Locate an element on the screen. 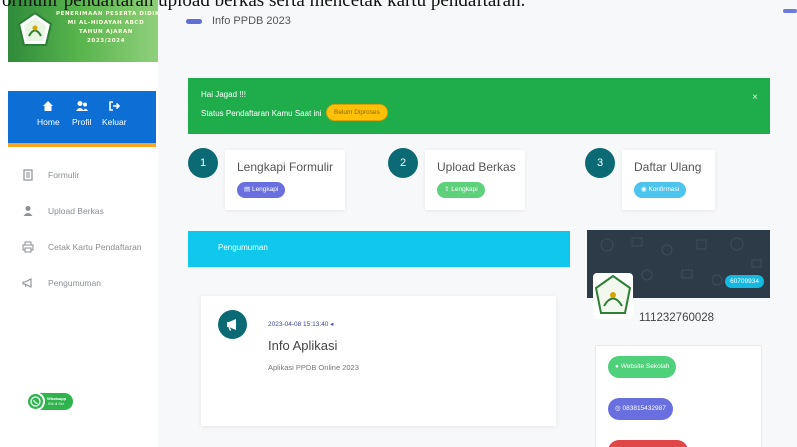 The width and height of the screenshot is (797, 447). home-icon is located at coordinates (48, 106).